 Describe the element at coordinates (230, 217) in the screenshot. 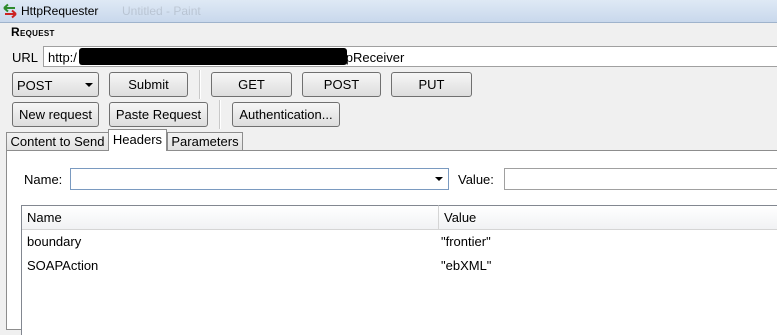

I see `column-header-name: Name` at that location.